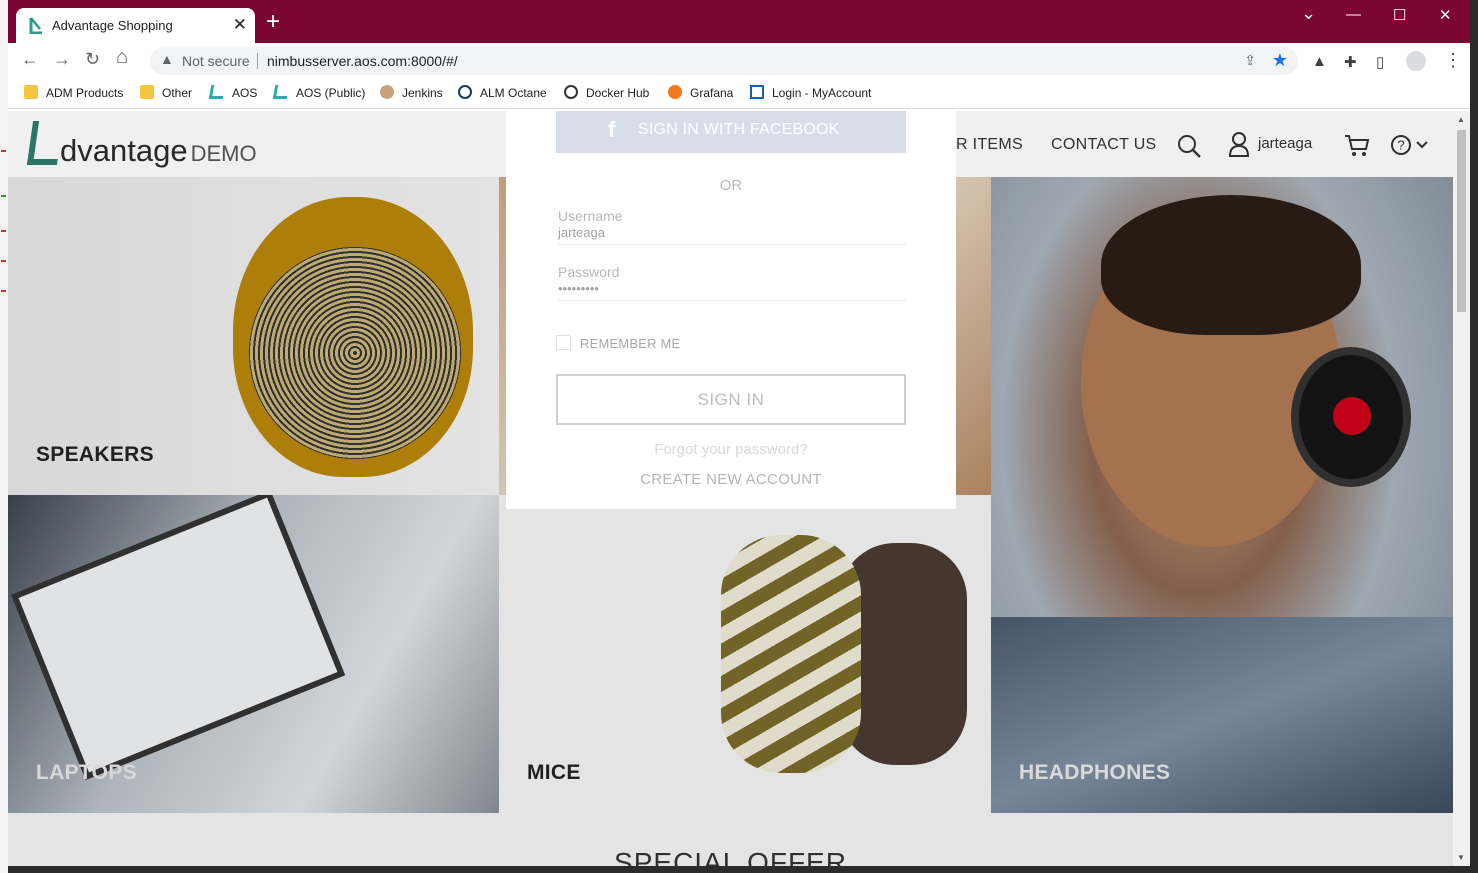 The width and height of the screenshot is (1478, 873). Describe the element at coordinates (112, 25) in the screenshot. I see `tab-title: Advantage Shopping` at that location.